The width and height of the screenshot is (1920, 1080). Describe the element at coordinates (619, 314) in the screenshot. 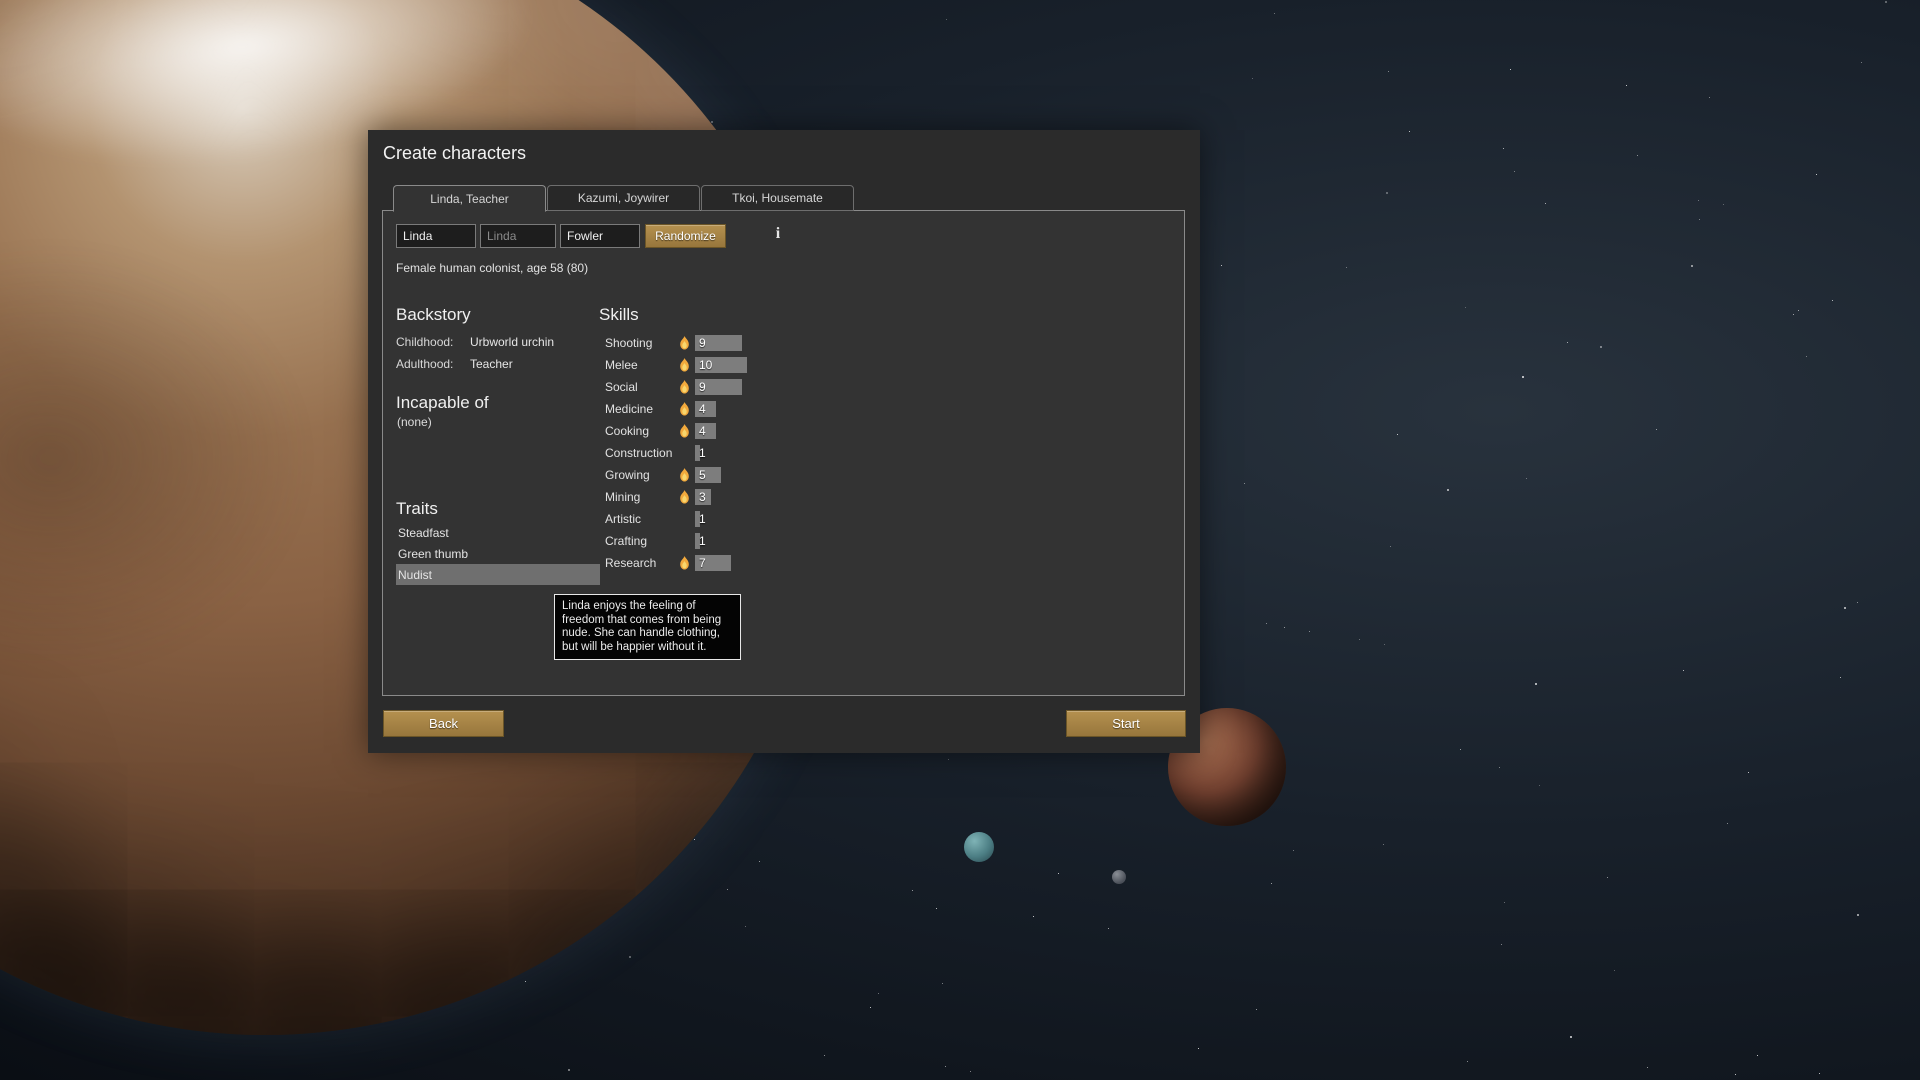

I see `skills-heading: Skills` at that location.